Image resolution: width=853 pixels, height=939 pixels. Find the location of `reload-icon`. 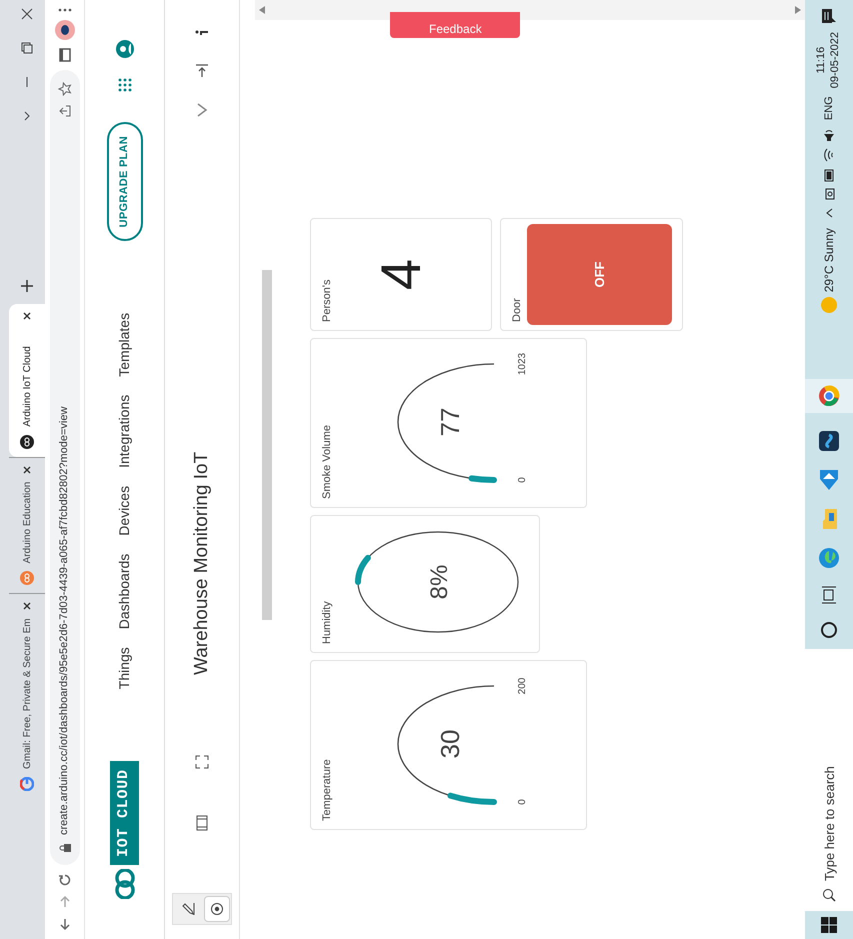

reload-icon is located at coordinates (65, 880).